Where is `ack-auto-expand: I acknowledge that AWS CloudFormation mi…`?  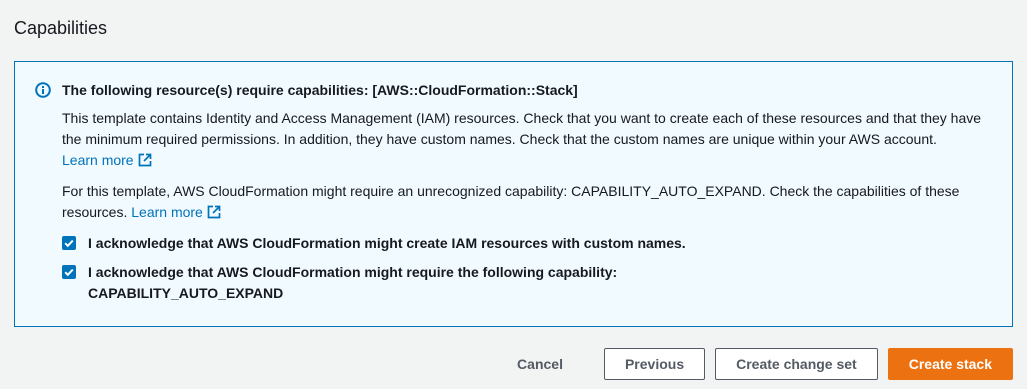 ack-auto-expand: I acknowledge that AWS CloudFormation mi… is located at coordinates (532, 283).